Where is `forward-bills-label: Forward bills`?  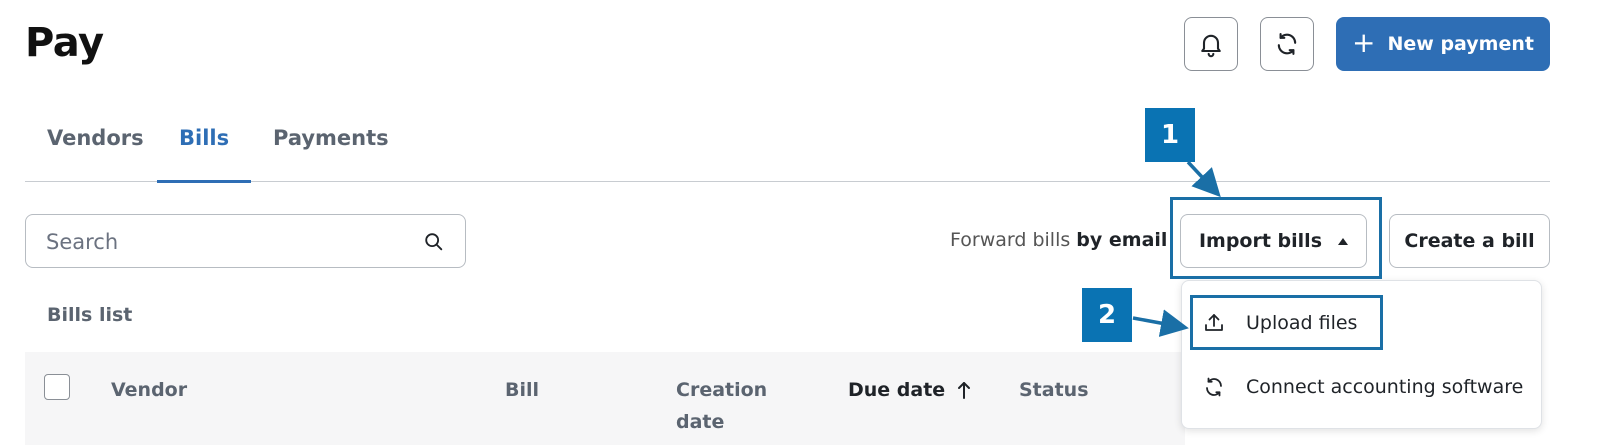 forward-bills-label: Forward bills is located at coordinates (1010, 240).